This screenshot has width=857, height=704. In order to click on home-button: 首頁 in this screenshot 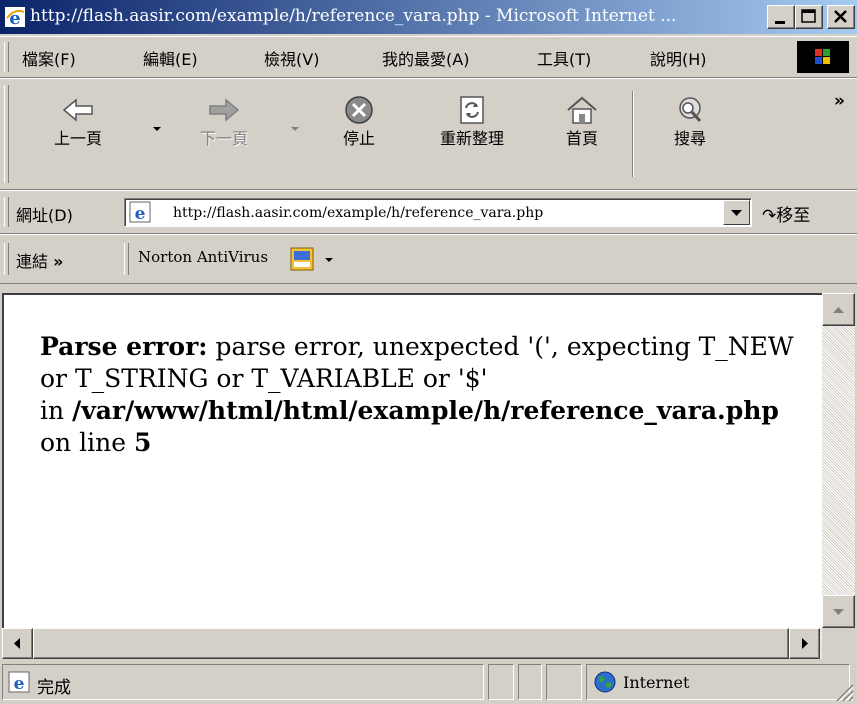, I will do `click(582, 122)`.